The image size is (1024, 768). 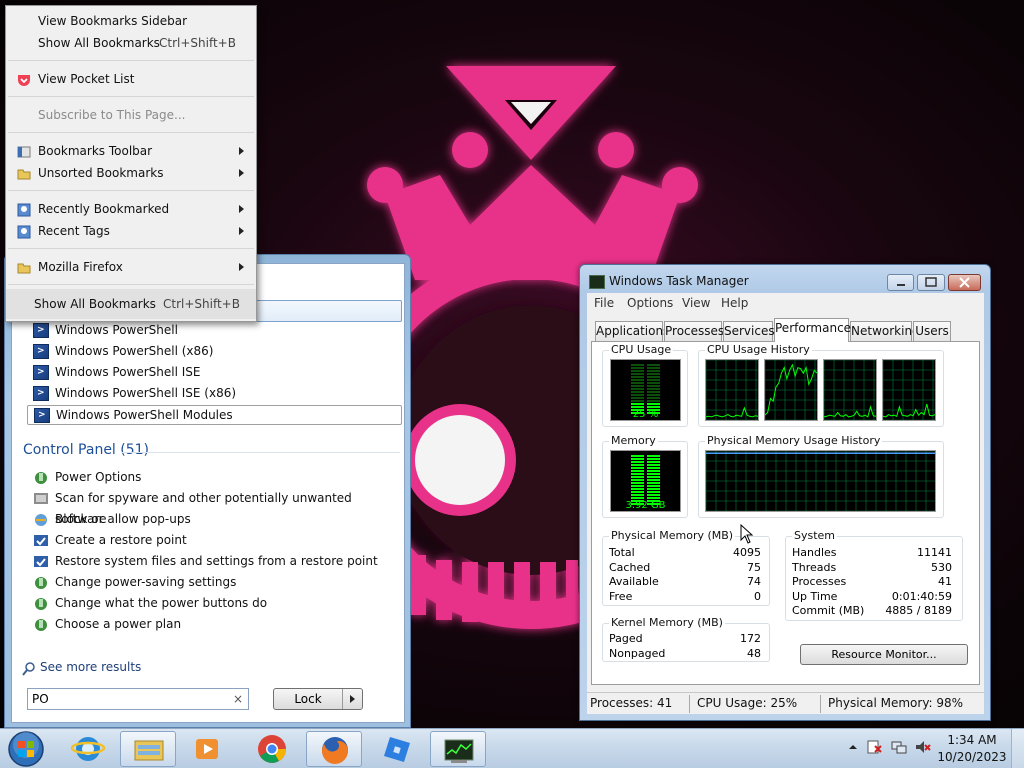 I want to click on bm-recently-bookmarked: Recently Bookmarked, so click(x=131, y=209).